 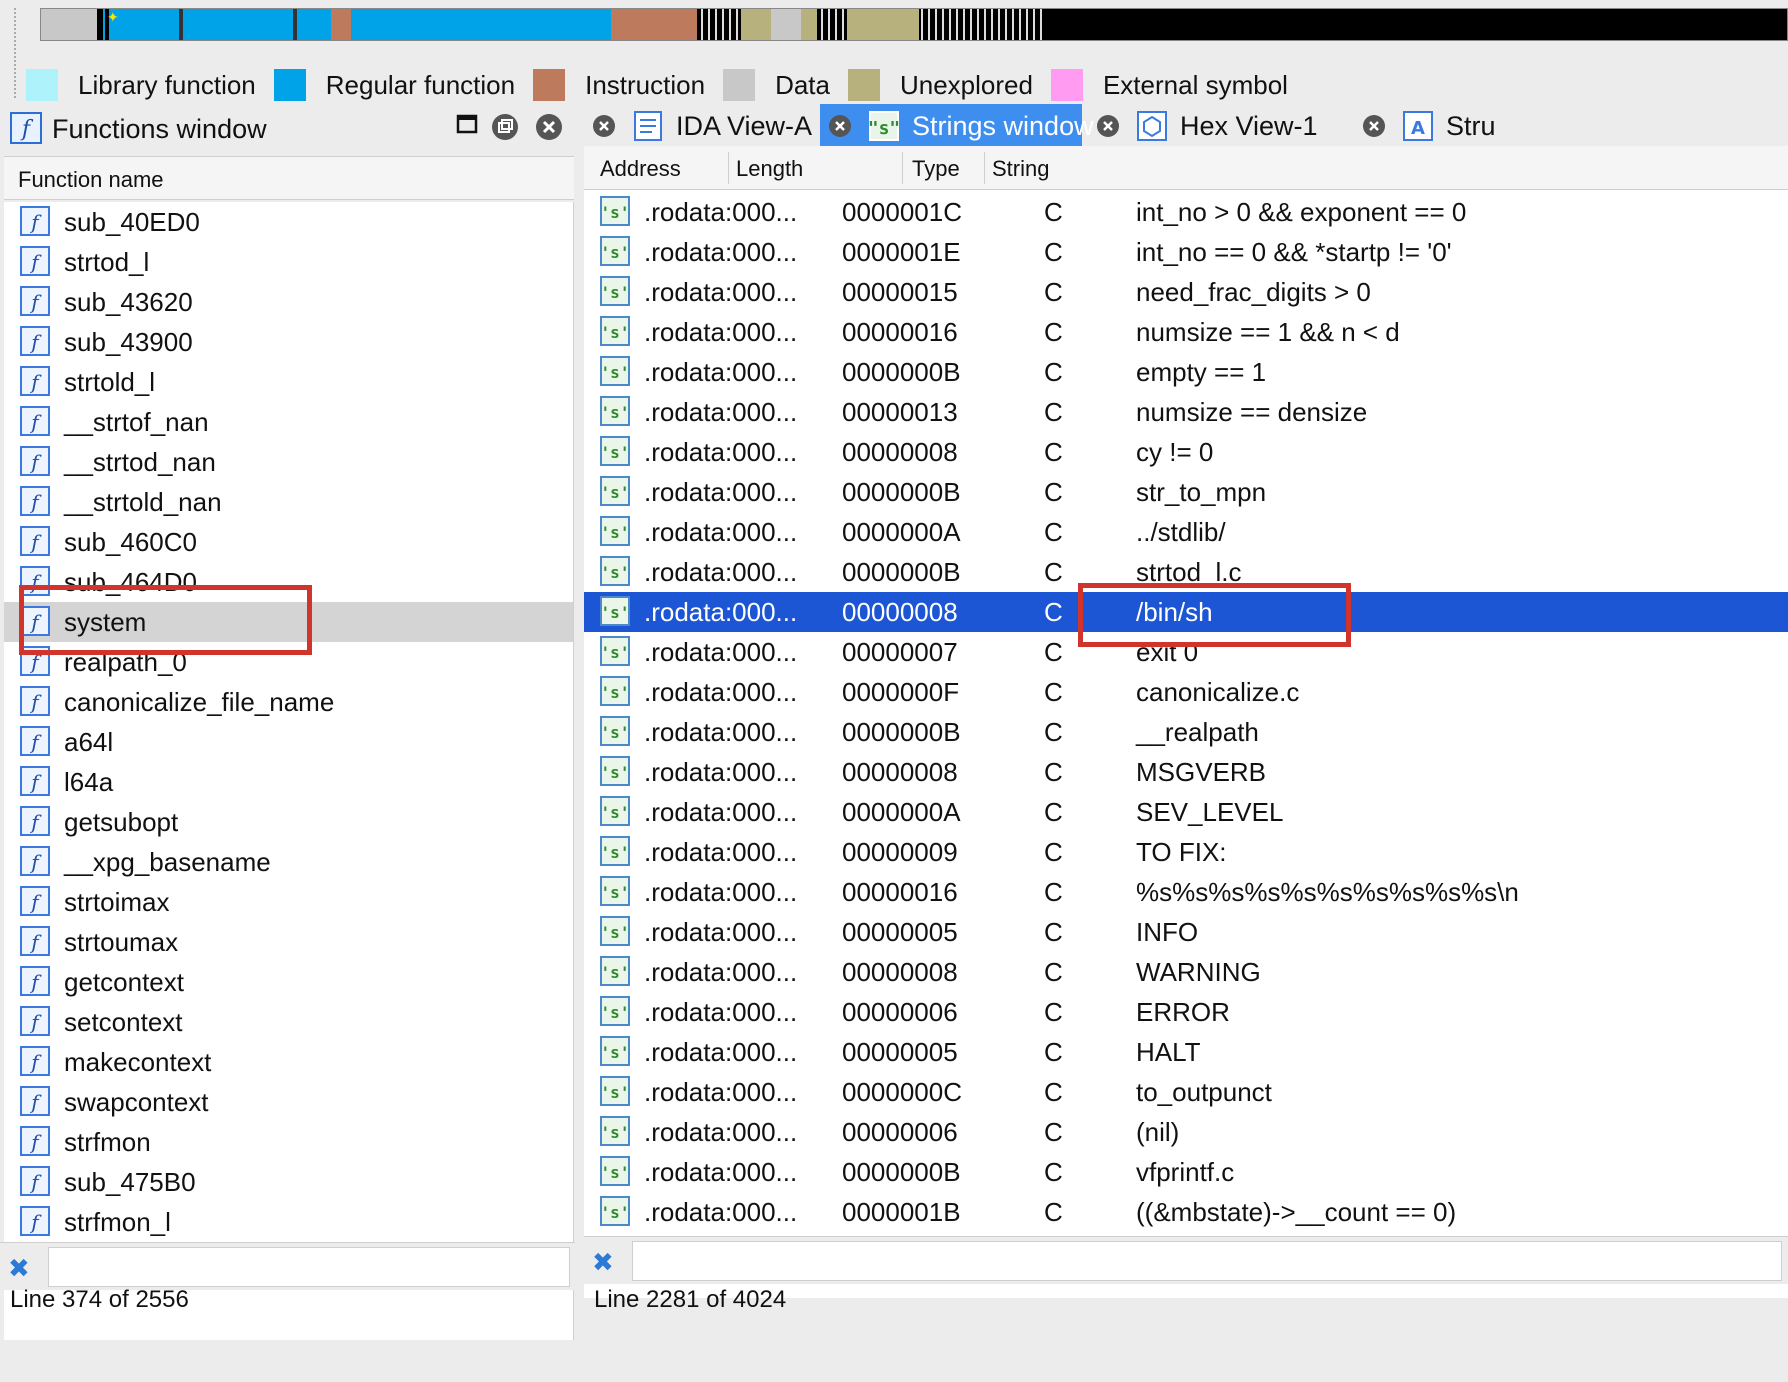 I want to click on string-row: 's' .rodata:000... 00000006 C (nil), so click(x=1186, y=1132).